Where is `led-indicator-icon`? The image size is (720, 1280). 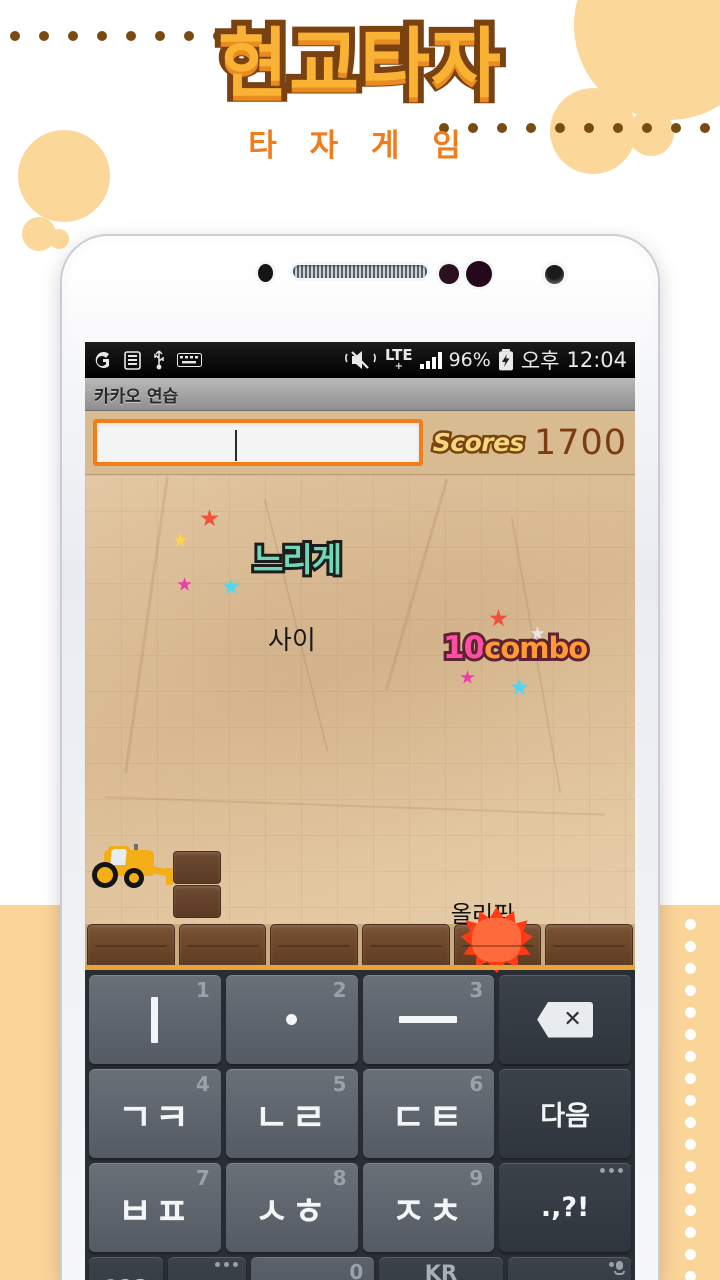
led-indicator-icon is located at coordinates (554, 274).